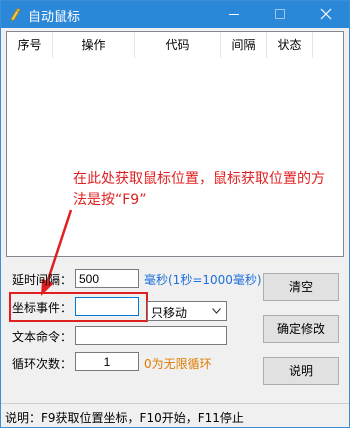 The width and height of the screenshot is (350, 428). I want to click on status-bar: 说明：F9获取位置坐标，F10开始，F11停止, so click(175, 415).